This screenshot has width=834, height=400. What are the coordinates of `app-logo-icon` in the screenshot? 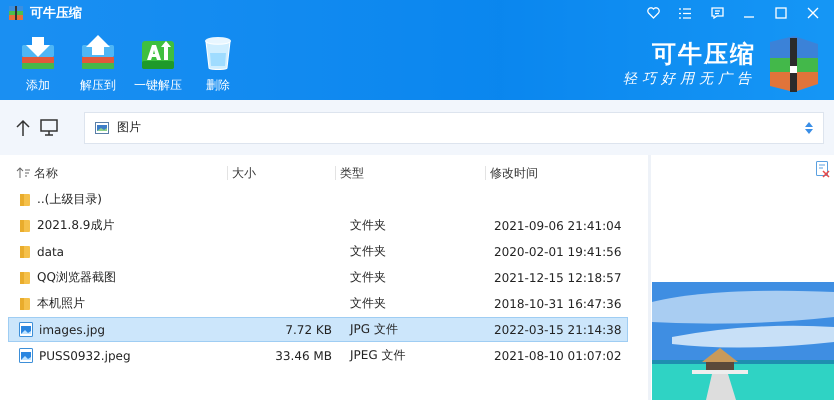 It's located at (16, 13).